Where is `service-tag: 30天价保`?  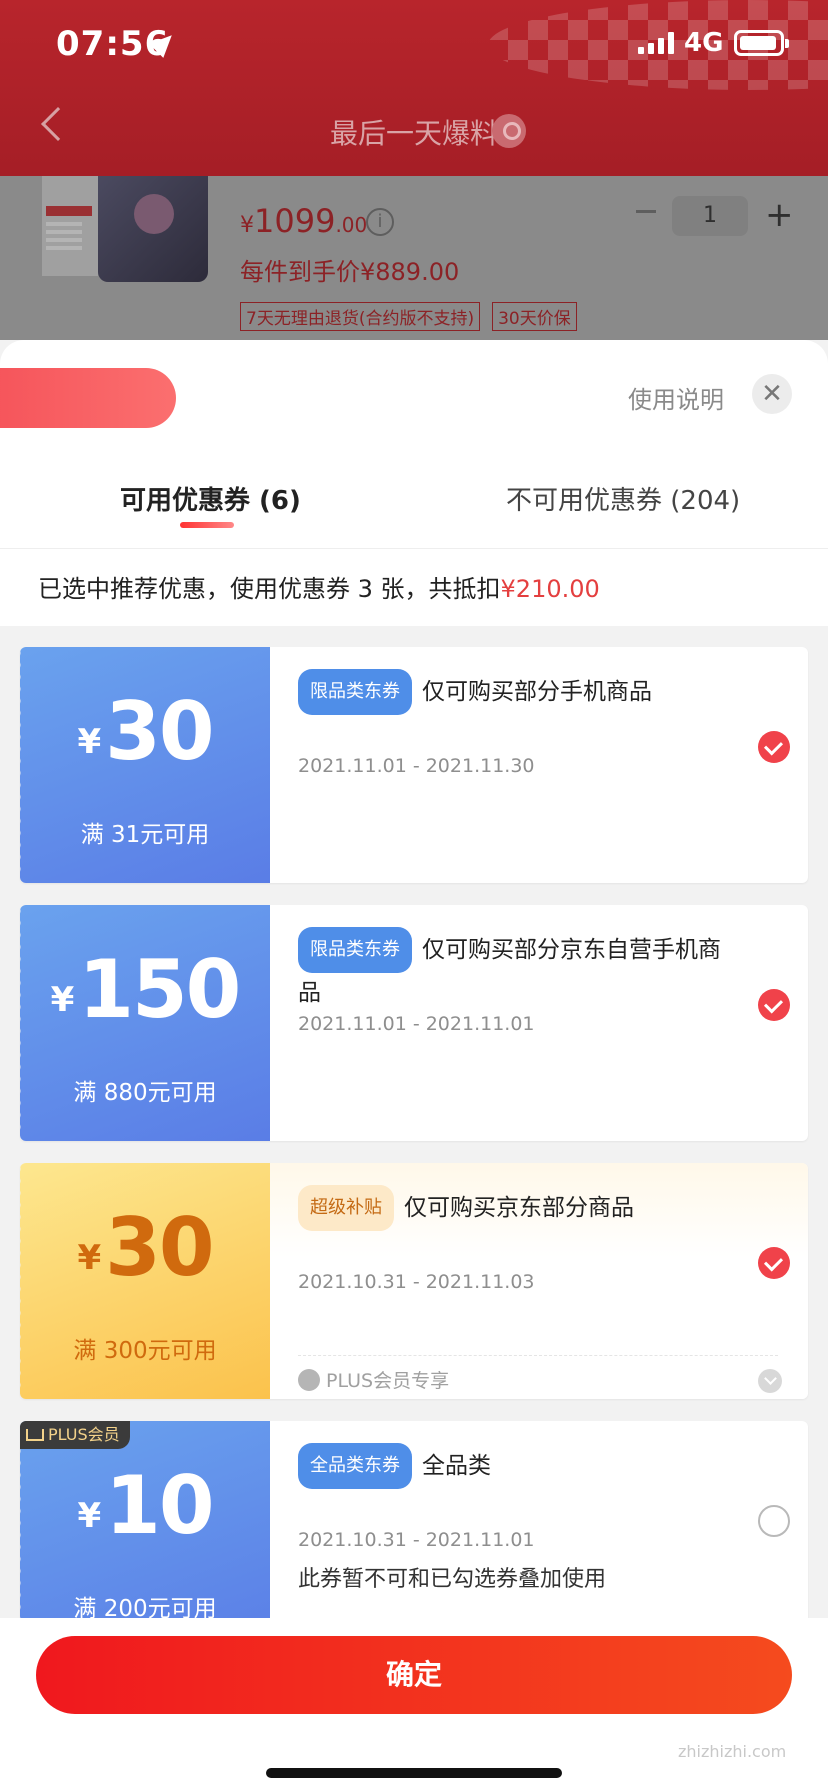
service-tag: 30天价保 is located at coordinates (534, 316).